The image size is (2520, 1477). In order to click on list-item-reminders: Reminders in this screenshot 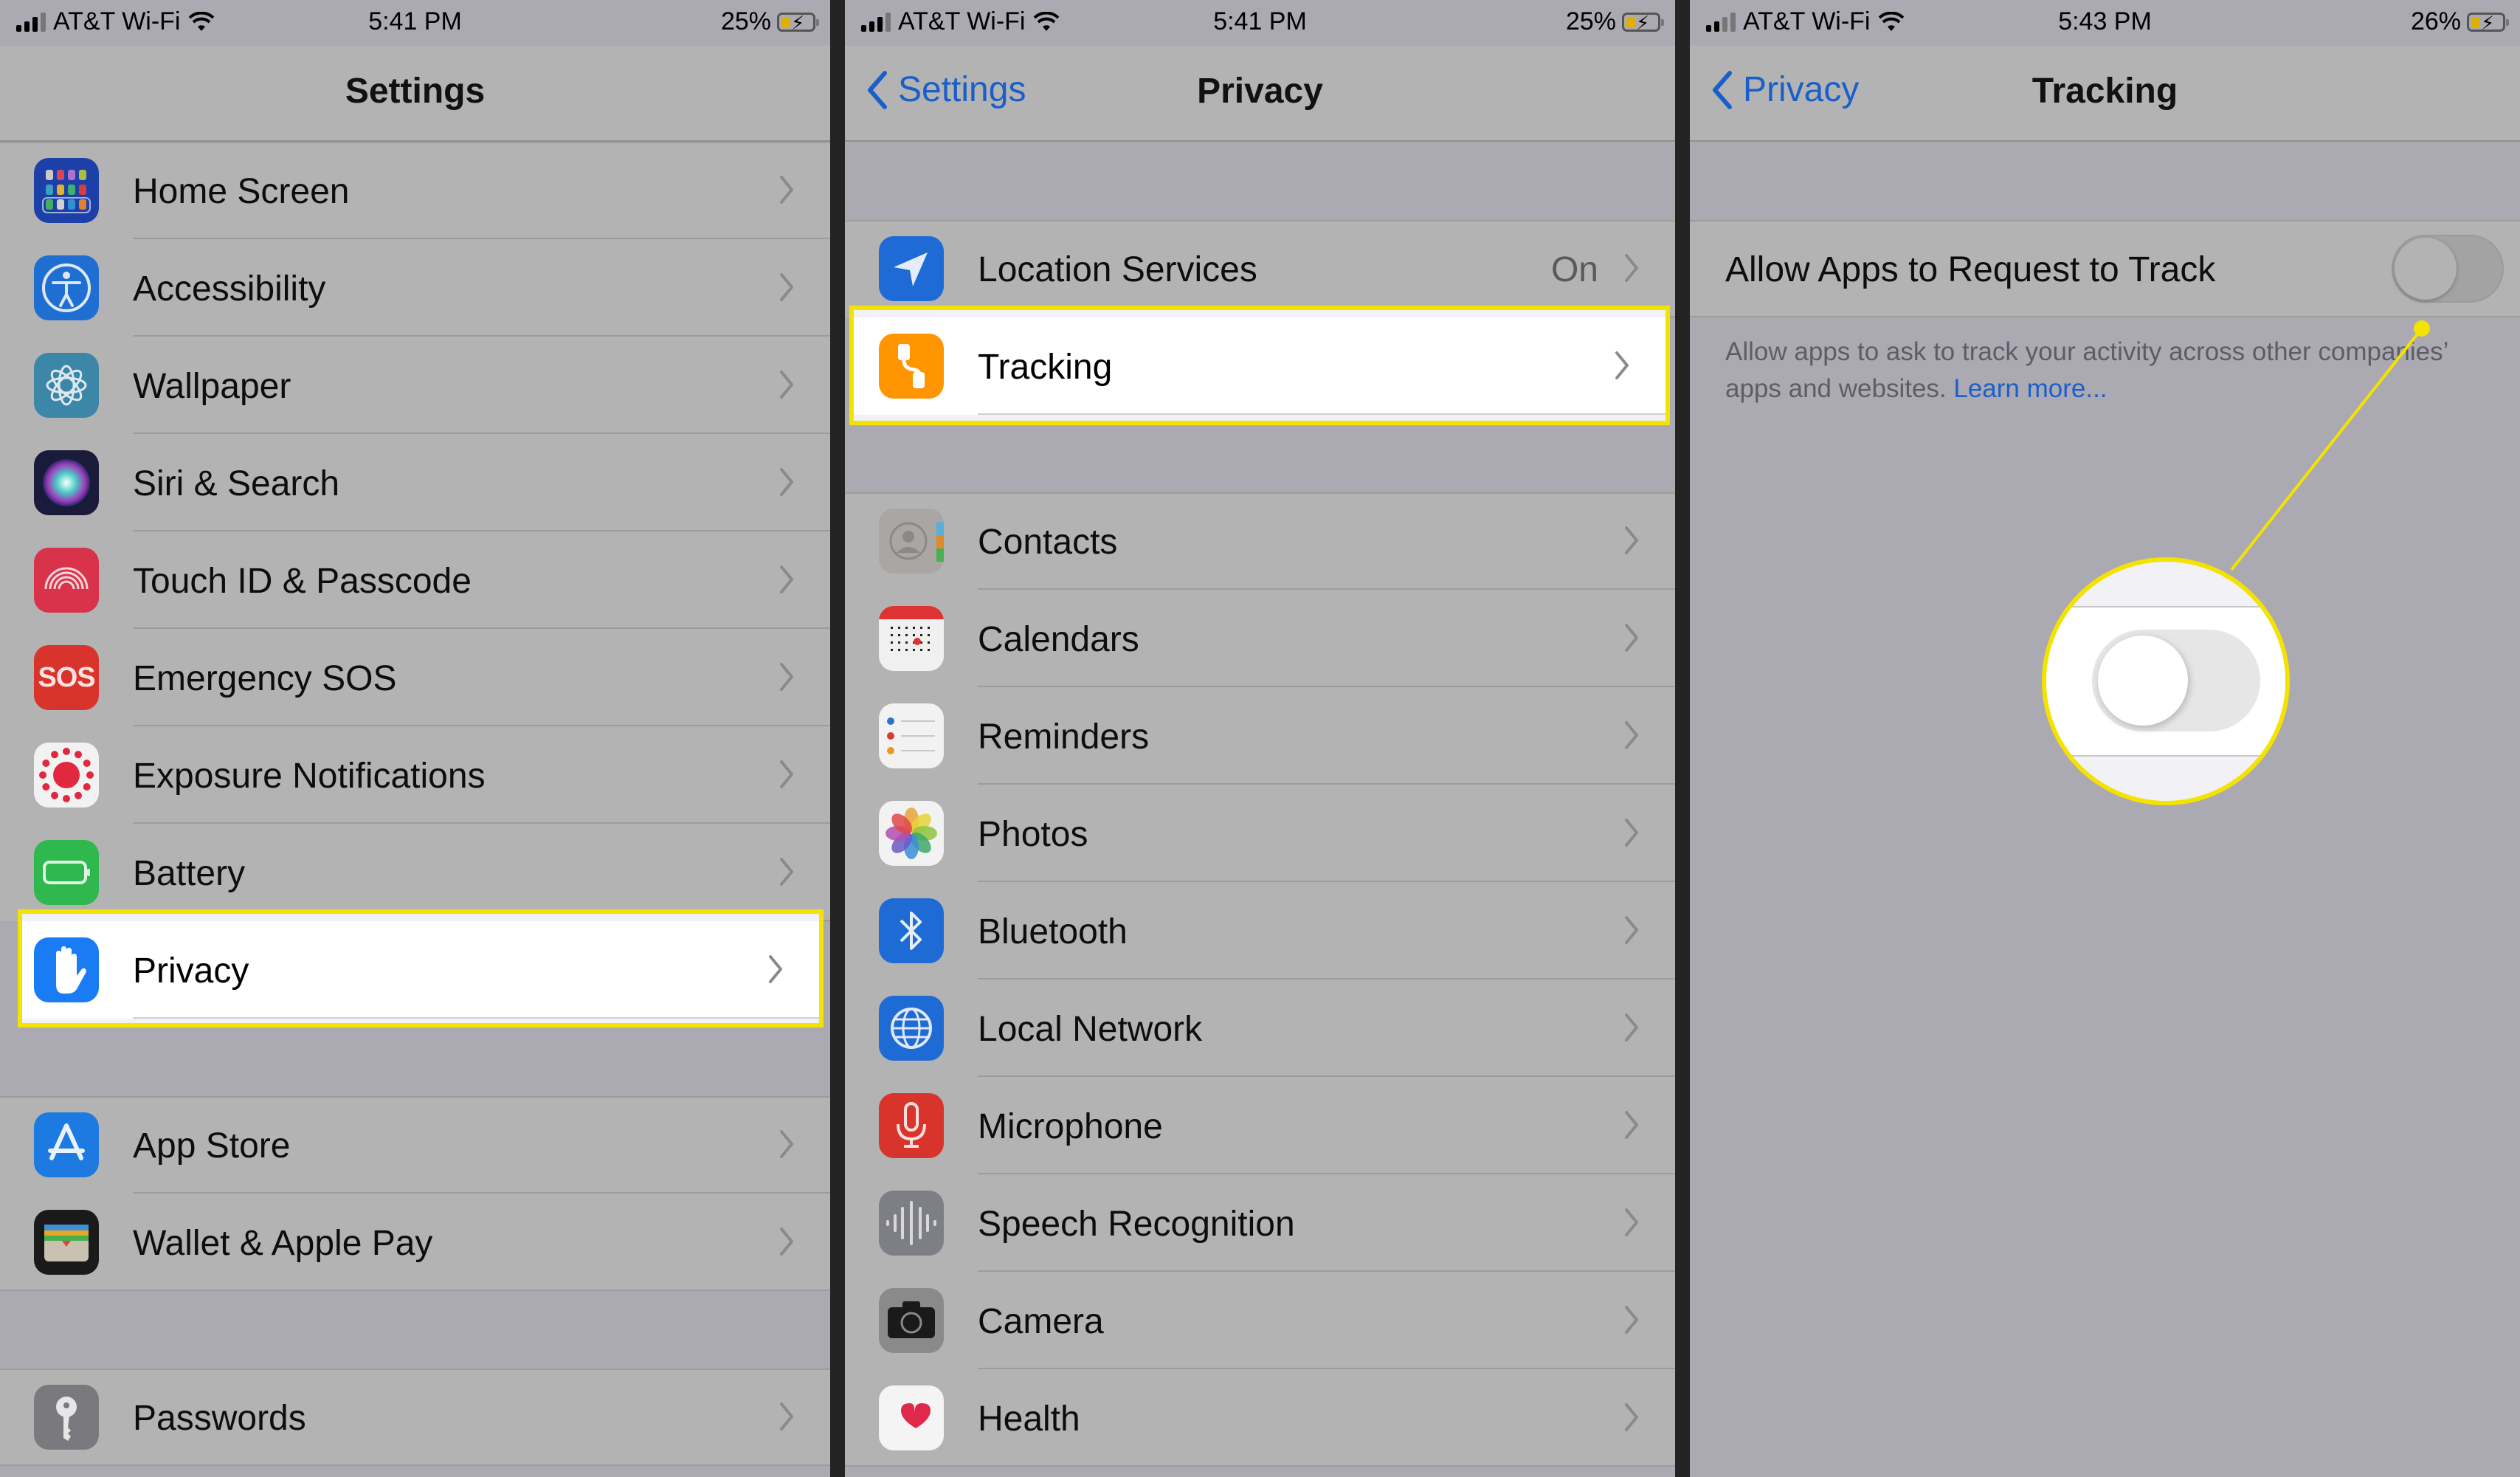, I will do `click(1260, 736)`.